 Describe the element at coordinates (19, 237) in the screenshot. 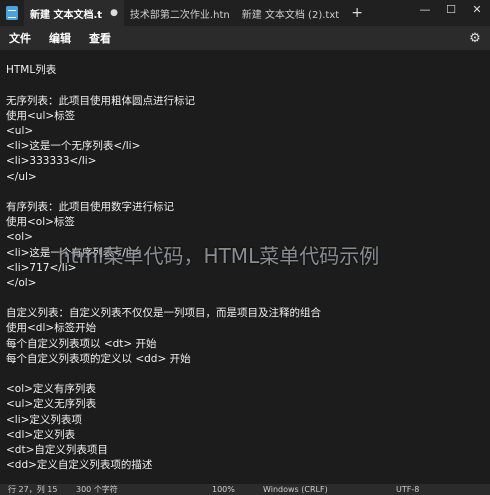

I see `editor-line: <ol>` at that location.